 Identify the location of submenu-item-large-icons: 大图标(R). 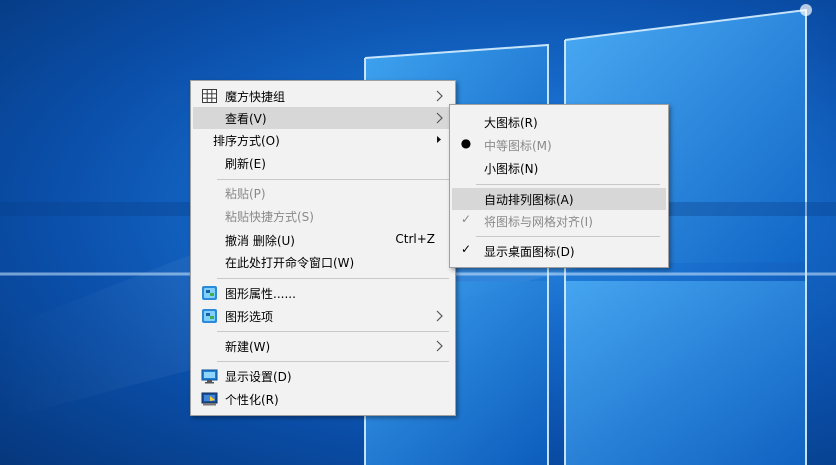
(559, 122).